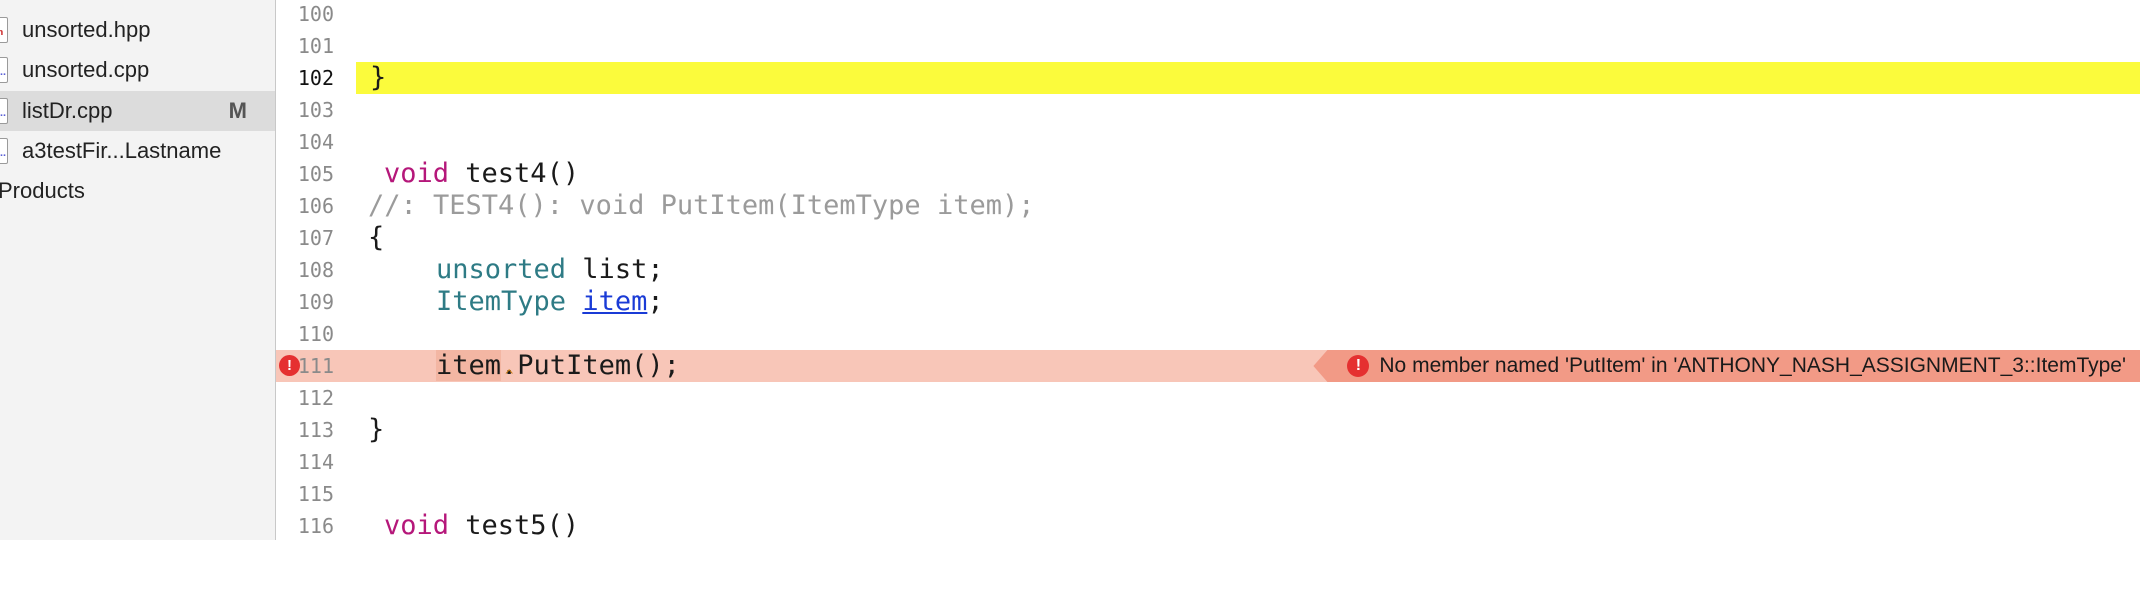 This screenshot has width=2140, height=606. What do you see at coordinates (509, 376) in the screenshot?
I see `error-caret-icon: ^` at bounding box center [509, 376].